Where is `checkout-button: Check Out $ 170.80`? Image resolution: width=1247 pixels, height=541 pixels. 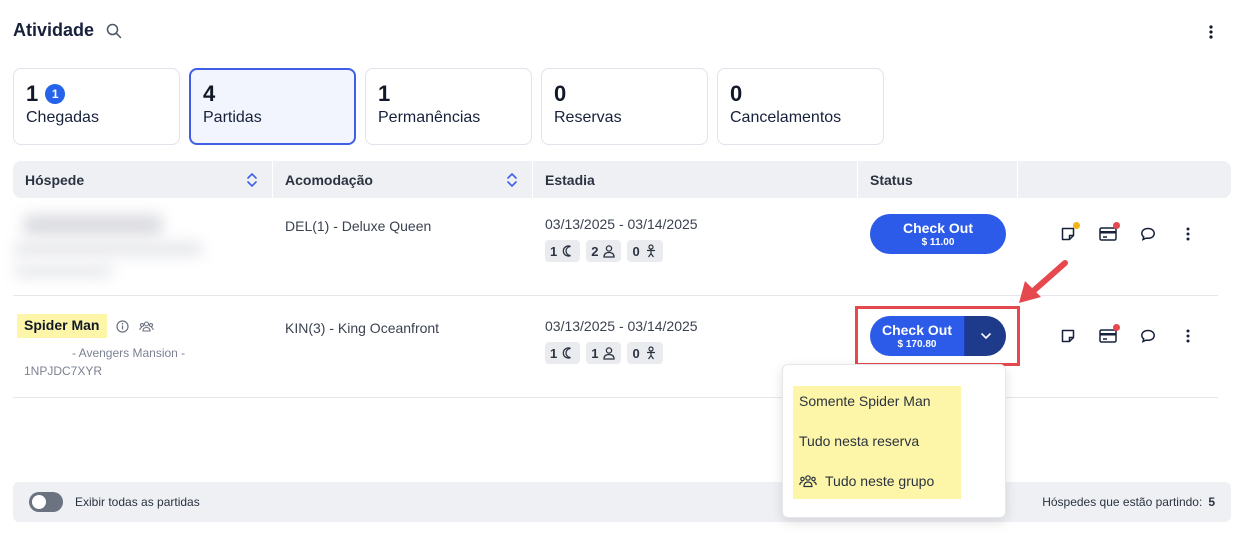 checkout-button: Check Out $ 170.80 is located at coordinates (917, 336).